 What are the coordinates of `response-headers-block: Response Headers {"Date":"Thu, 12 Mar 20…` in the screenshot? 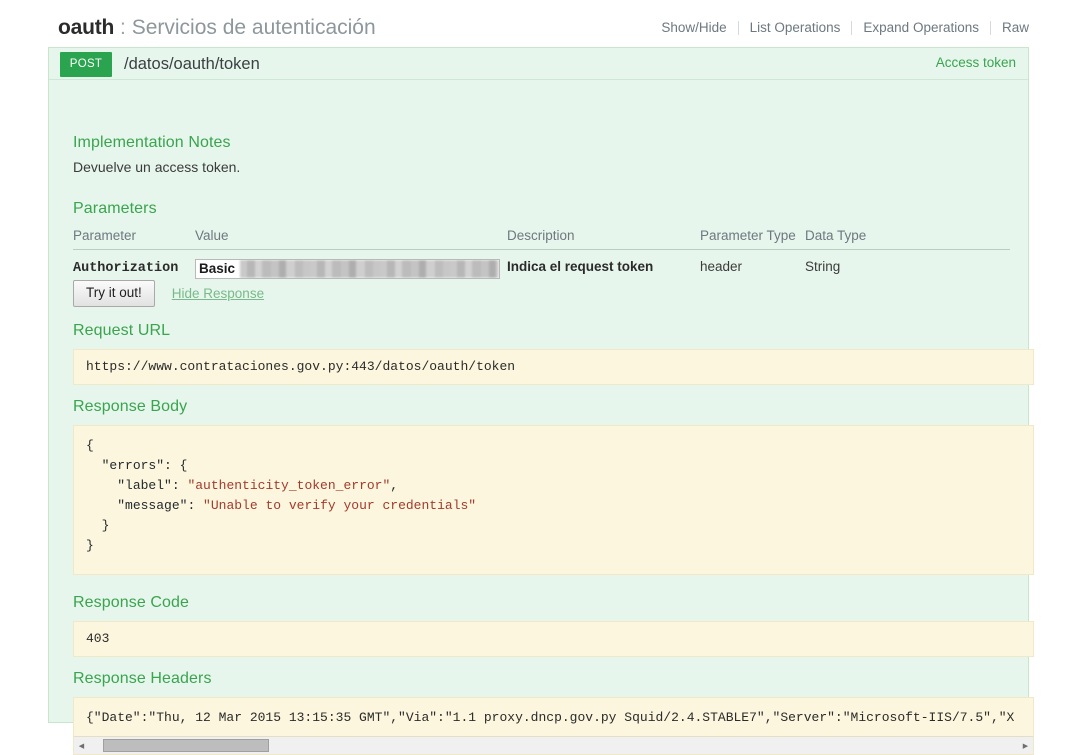 It's located at (553, 712).